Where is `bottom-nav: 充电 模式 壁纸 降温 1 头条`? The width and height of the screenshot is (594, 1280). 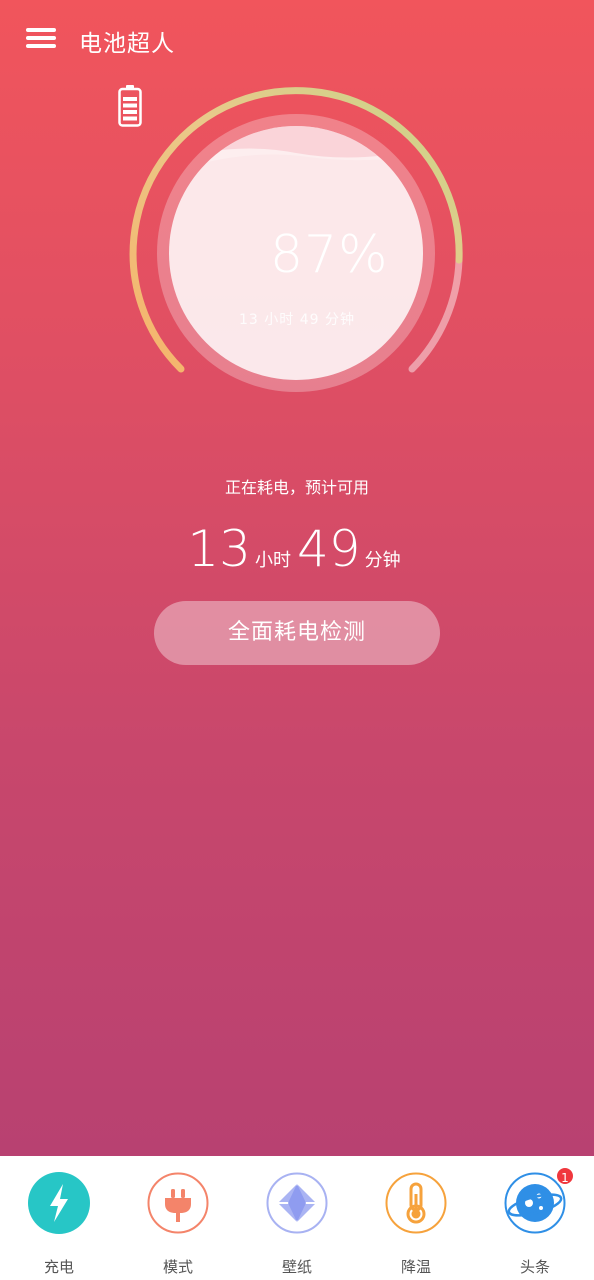 bottom-nav: 充电 模式 壁纸 降温 1 头条 is located at coordinates (297, 1218).